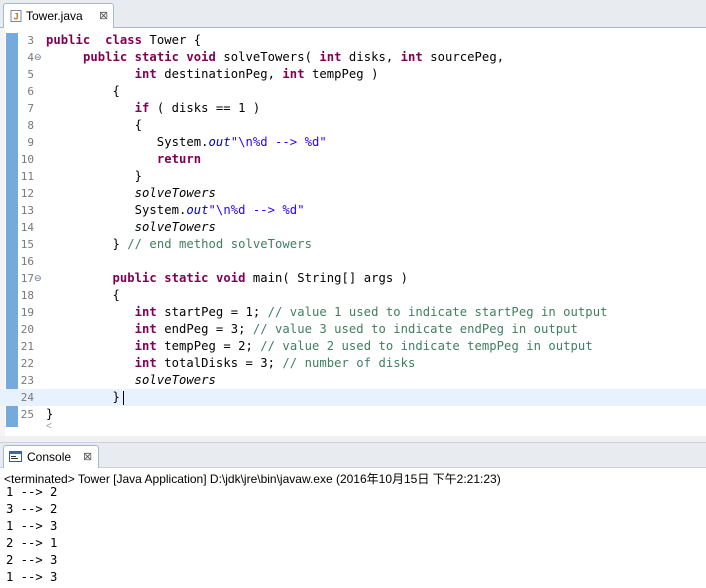 The image size is (706, 588). What do you see at coordinates (49, 426) in the screenshot?
I see `scroll-left-icon: <` at bounding box center [49, 426].